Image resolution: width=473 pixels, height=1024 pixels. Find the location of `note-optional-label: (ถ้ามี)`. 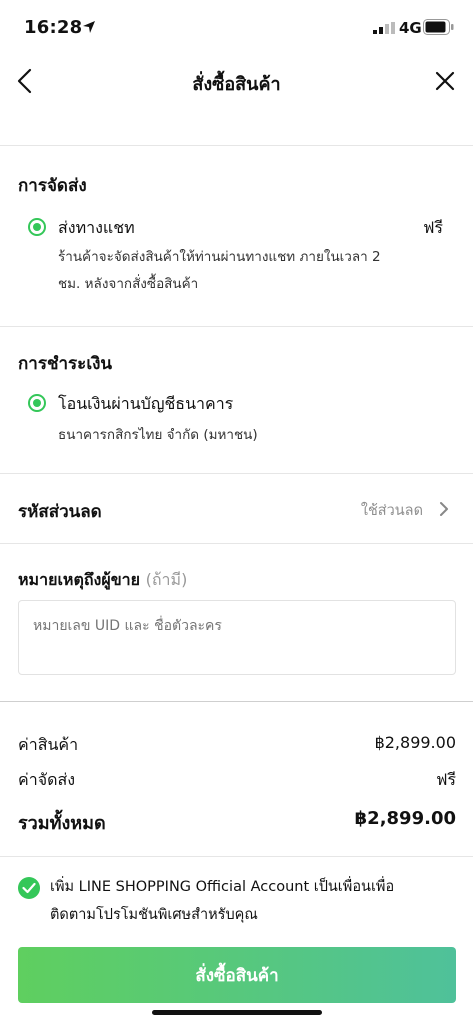

note-optional-label: (ถ้ามี) is located at coordinates (166, 579).